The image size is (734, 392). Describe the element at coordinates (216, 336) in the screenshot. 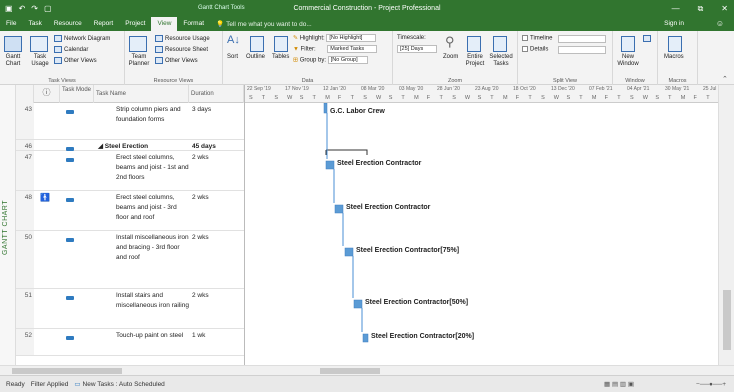

I see `duration-cell: 1 wk` at that location.